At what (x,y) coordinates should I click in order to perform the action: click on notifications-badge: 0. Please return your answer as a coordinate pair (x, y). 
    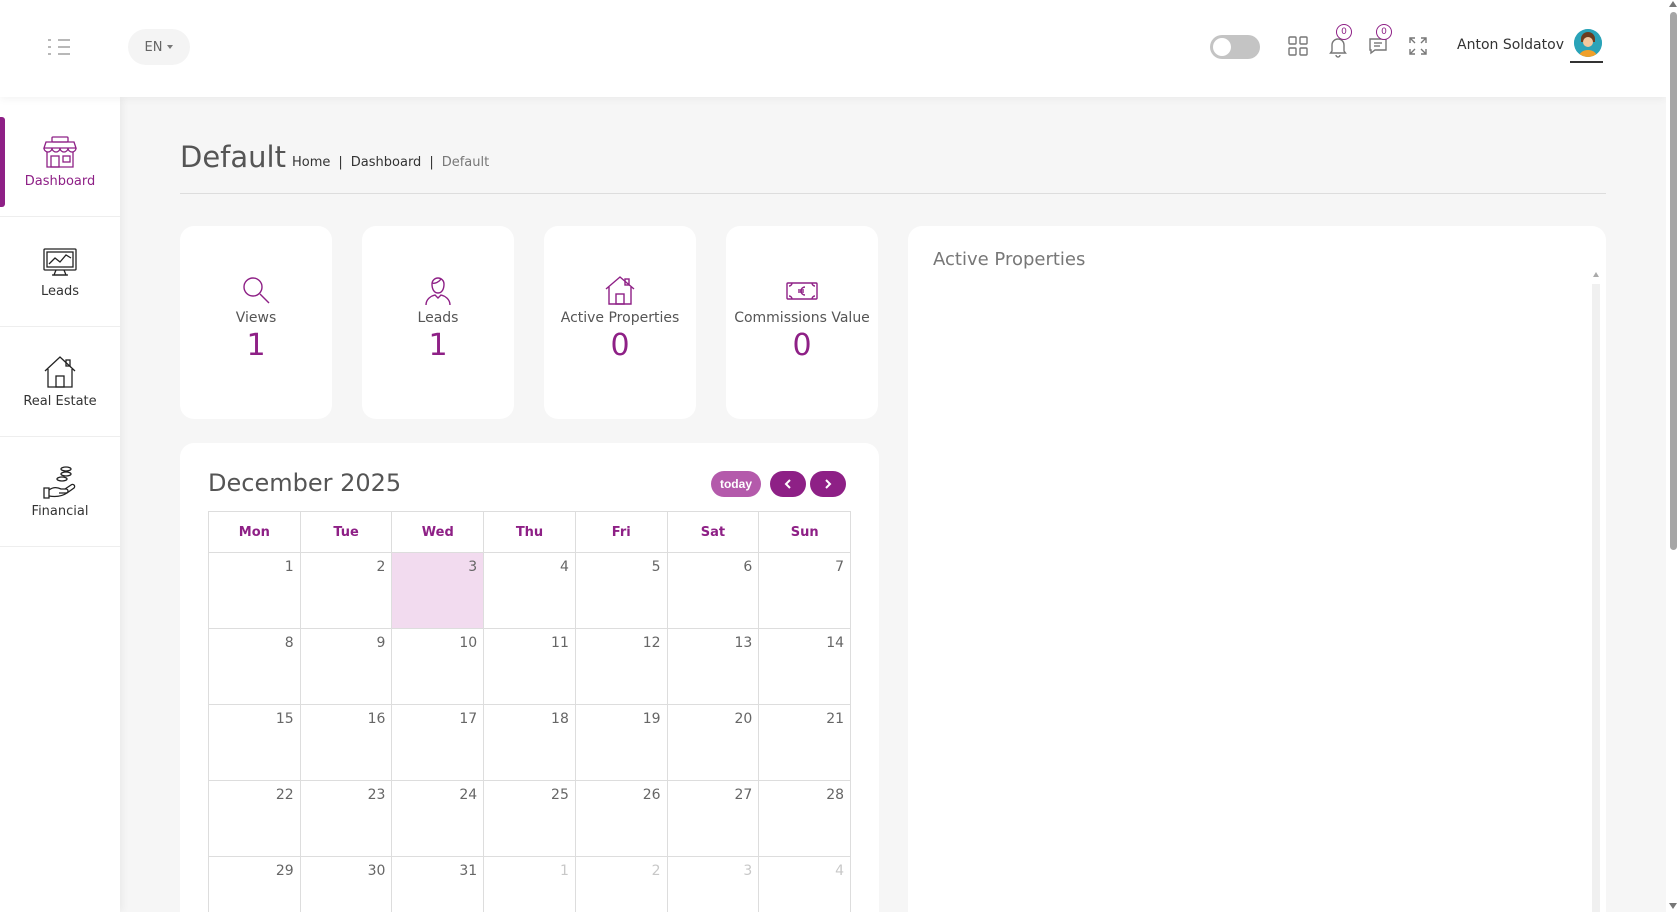
    Looking at the image, I should click on (1344, 32).